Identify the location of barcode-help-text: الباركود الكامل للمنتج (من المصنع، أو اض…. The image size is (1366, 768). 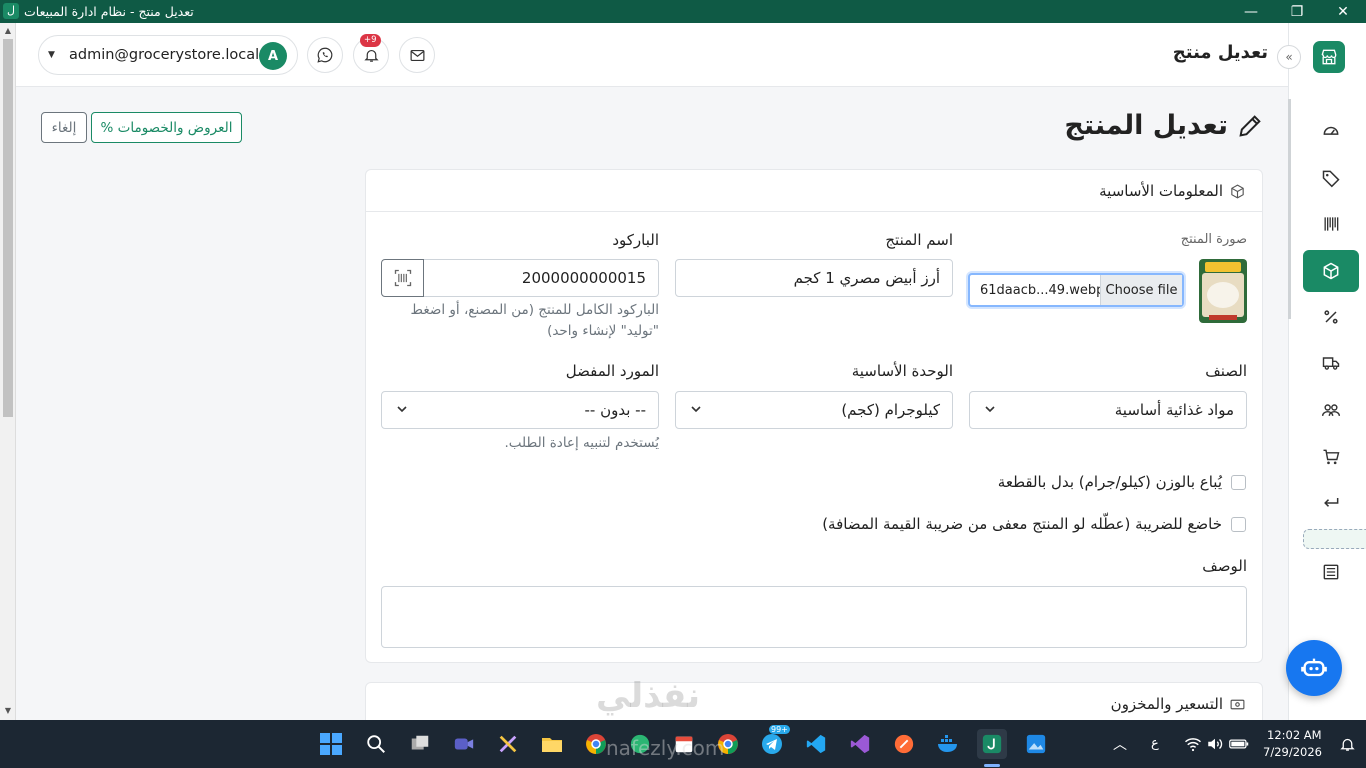
(534, 320).